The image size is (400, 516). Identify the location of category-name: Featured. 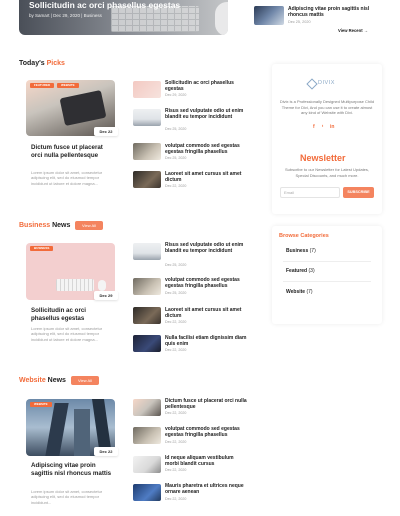
(297, 271).